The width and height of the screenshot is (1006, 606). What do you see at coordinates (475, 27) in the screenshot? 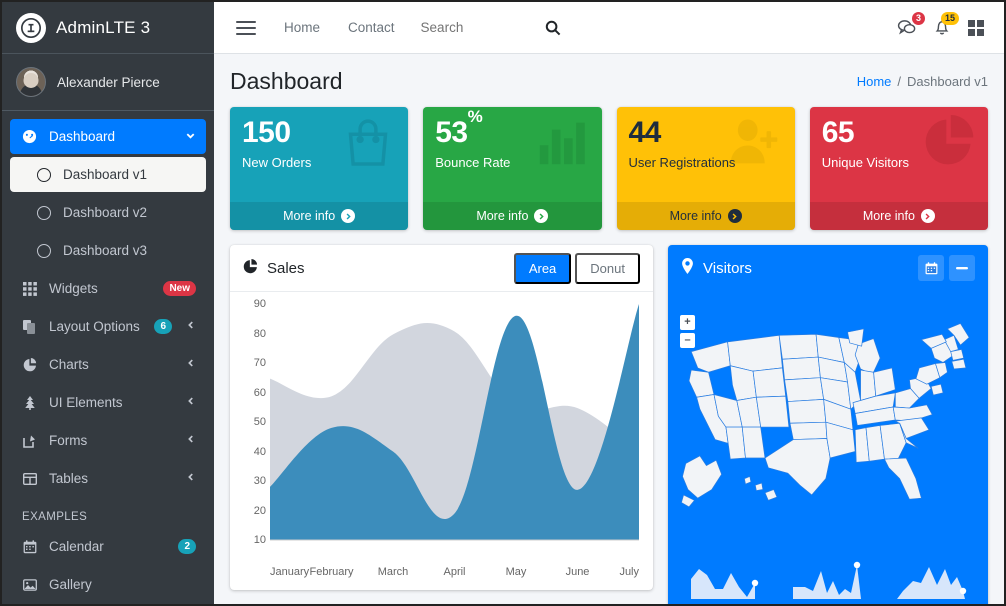
I see `search-input` at bounding box center [475, 27].